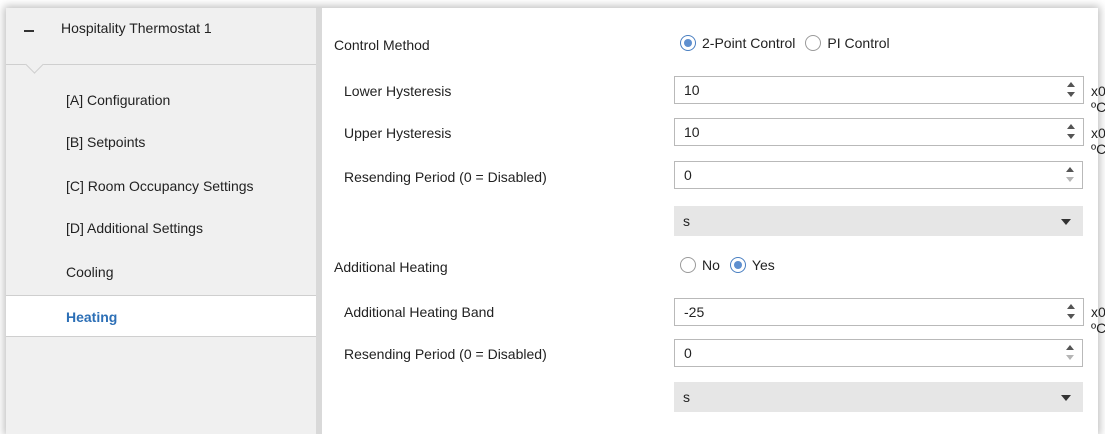 The width and height of the screenshot is (1105, 434). Describe the element at coordinates (391, 267) in the screenshot. I see `additional-heating-label: Additional Heating` at that location.